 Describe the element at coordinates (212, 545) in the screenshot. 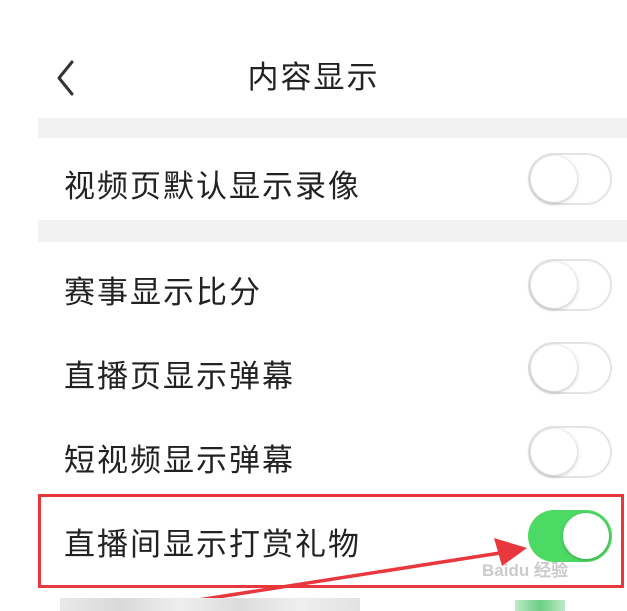

I see `setting-label: 直播间显示打赏礼物` at that location.